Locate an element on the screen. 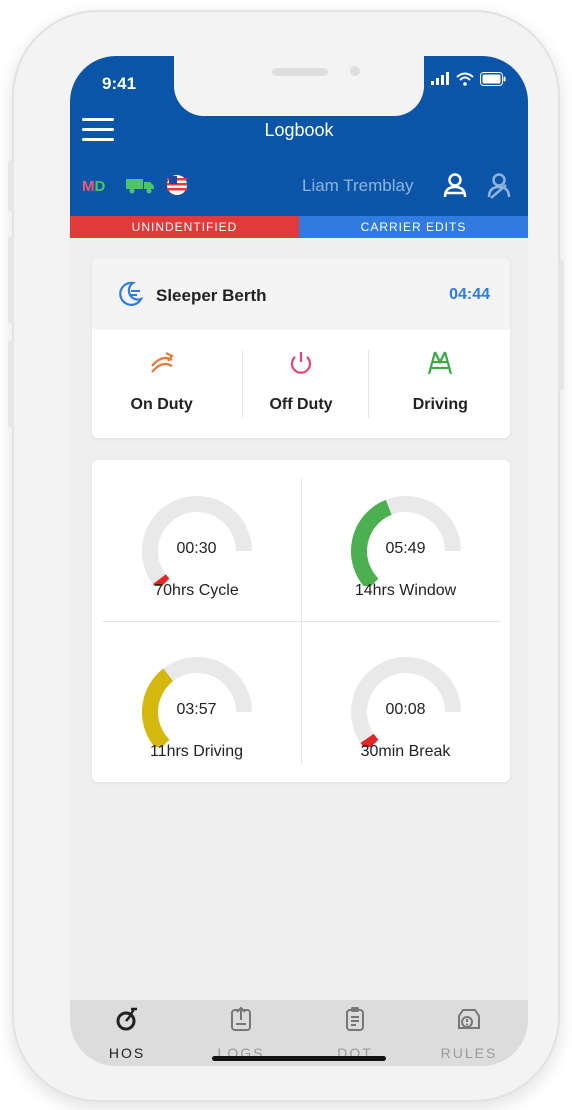 Image resolution: width=572 pixels, height=1110 pixels. nav-rules-label: RULES is located at coordinates (469, 1053).